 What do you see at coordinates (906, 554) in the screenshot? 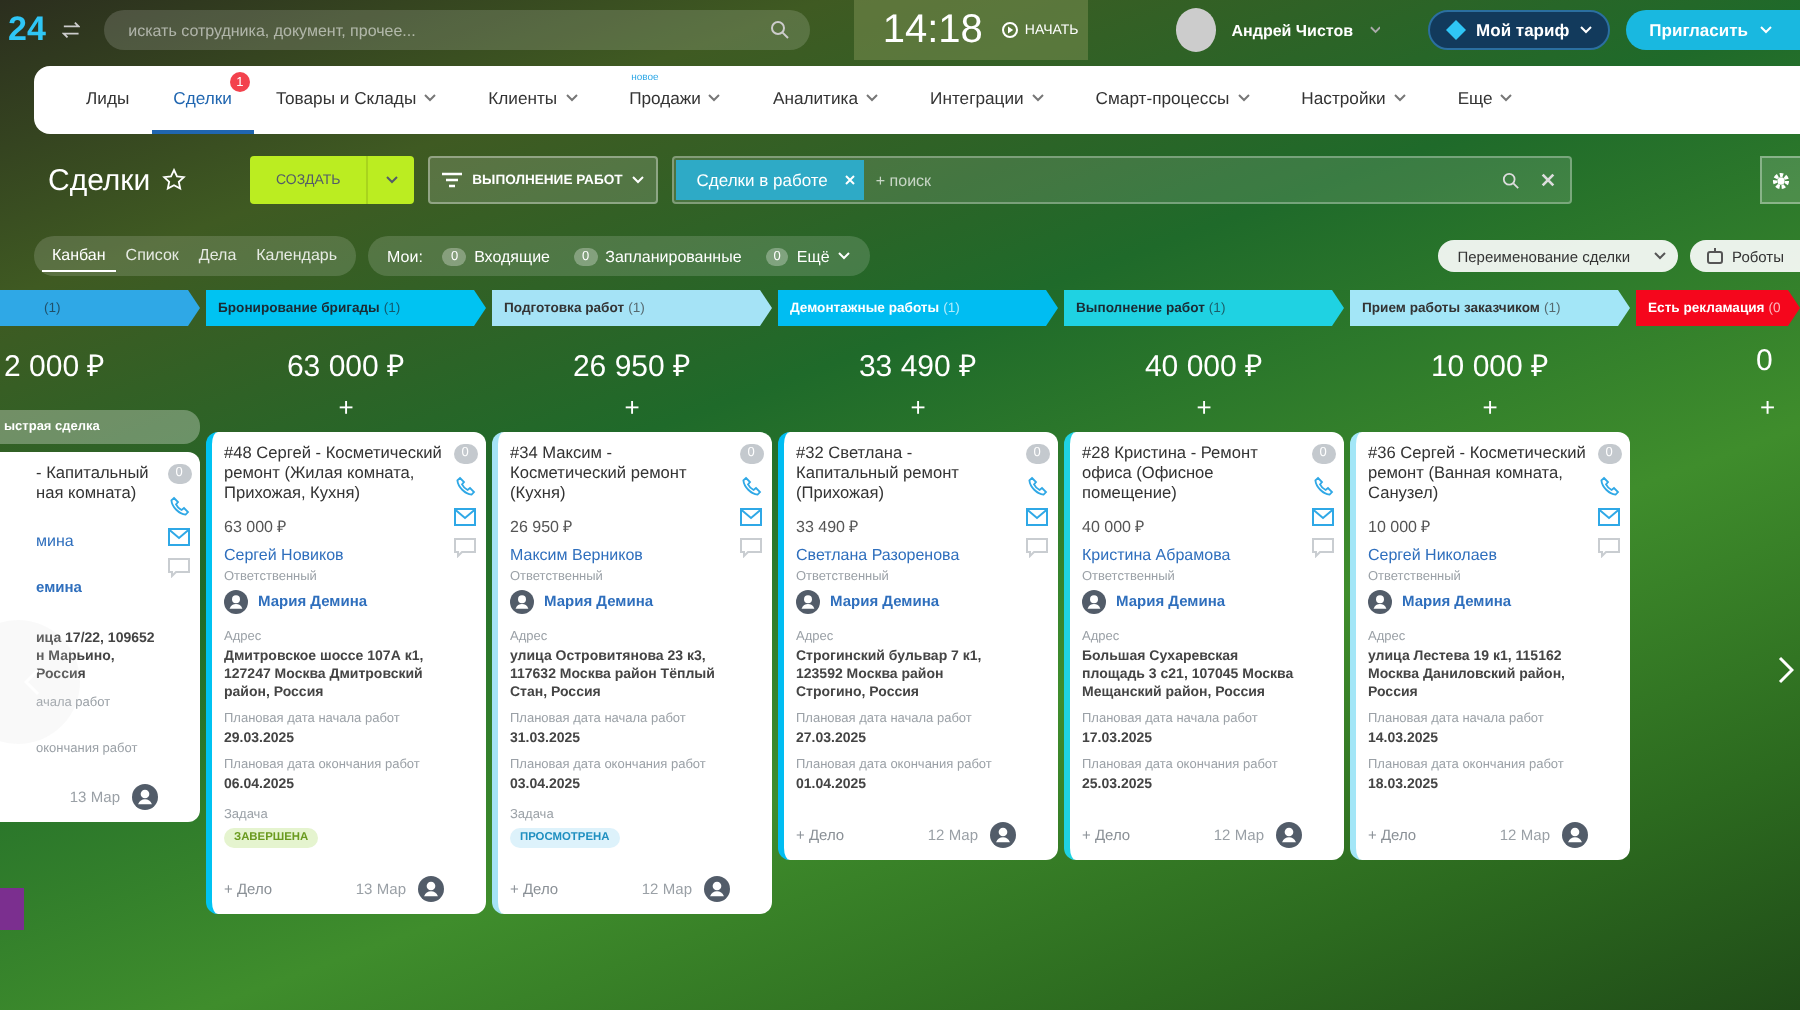
I see `client-link: Светлана Разоренова` at bounding box center [906, 554].